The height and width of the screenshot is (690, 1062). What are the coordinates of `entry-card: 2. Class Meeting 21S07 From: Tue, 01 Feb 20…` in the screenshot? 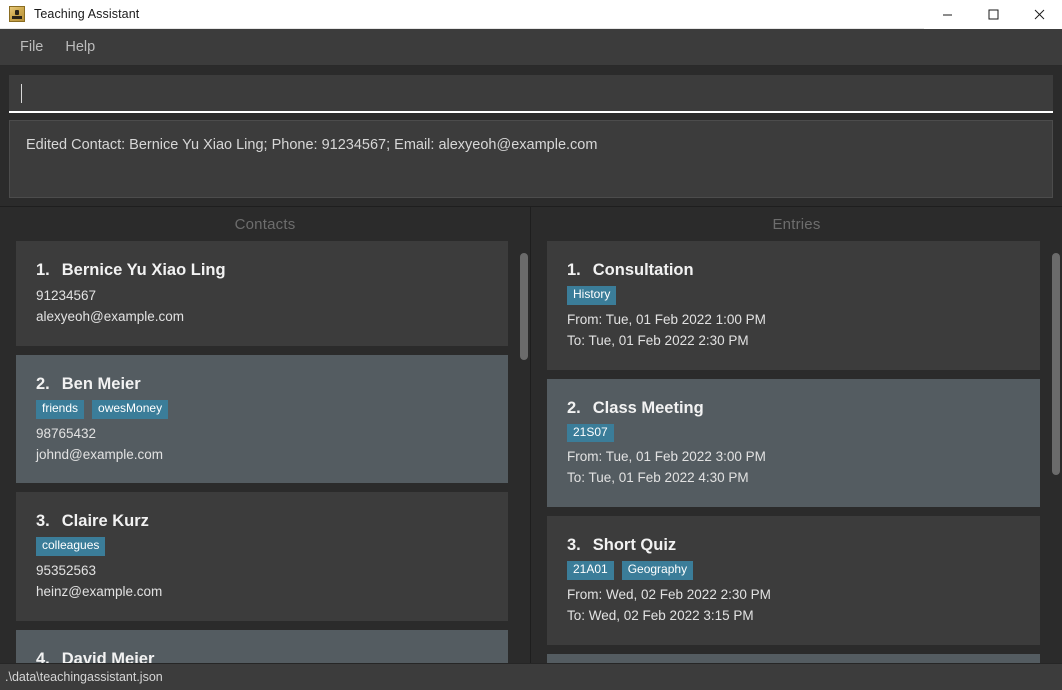 It's located at (793, 443).